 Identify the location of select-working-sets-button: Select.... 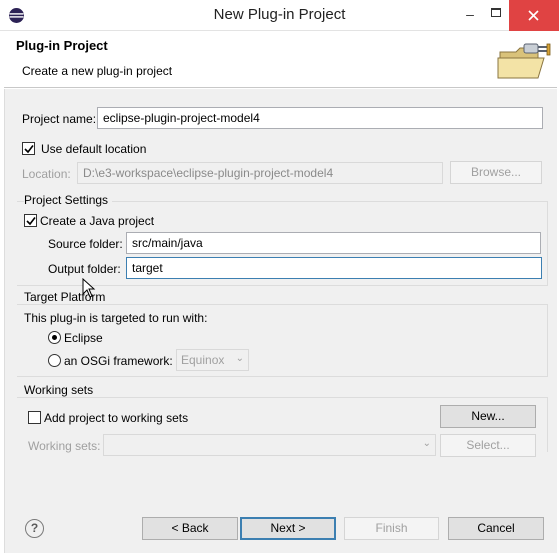
(488, 445).